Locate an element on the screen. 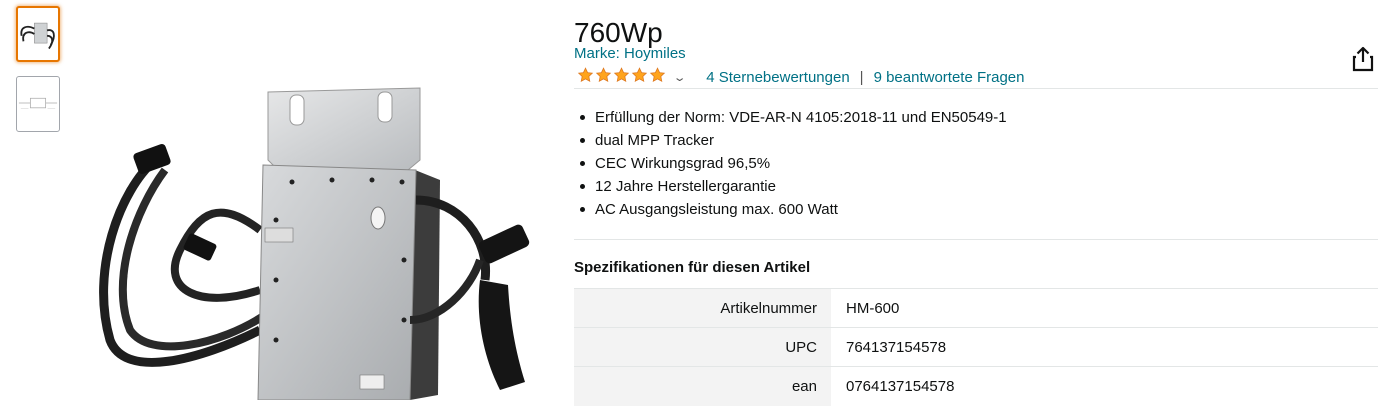 This screenshot has height=406, width=1400. thumbnail-diagram-image is located at coordinates (38, 103).